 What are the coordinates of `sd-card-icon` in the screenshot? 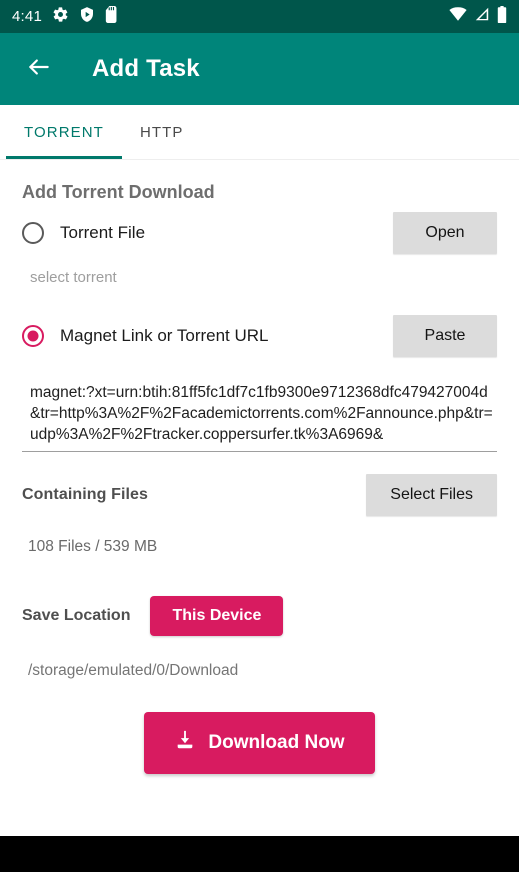 It's located at (111, 16).